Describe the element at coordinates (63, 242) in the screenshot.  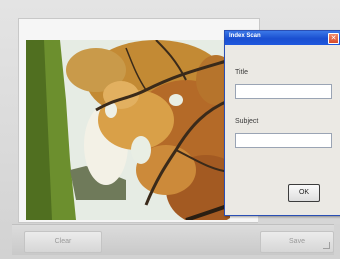
I see `clear-button: Clear` at that location.